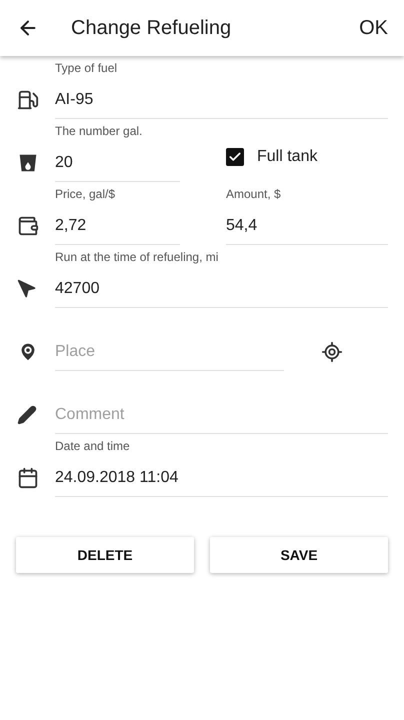 The width and height of the screenshot is (404, 720). I want to click on field-label: Run at the time of refueling, mi, so click(137, 257).